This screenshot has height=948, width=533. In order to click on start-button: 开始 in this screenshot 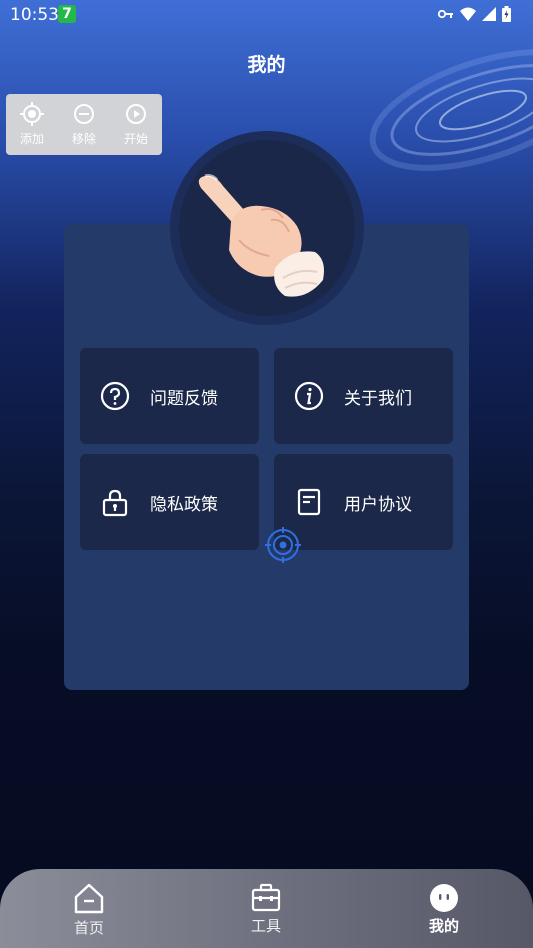, I will do `click(136, 124)`.